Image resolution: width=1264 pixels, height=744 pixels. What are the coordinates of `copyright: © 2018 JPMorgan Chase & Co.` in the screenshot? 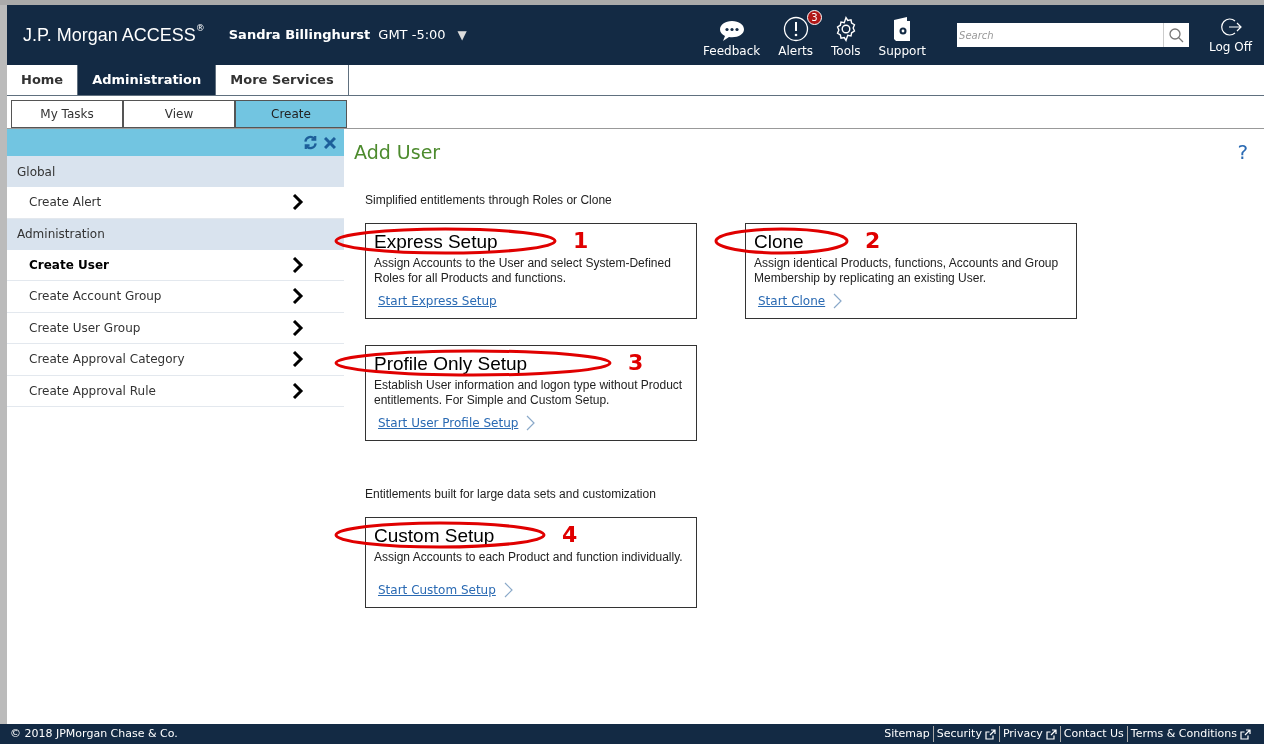 It's located at (94, 733).